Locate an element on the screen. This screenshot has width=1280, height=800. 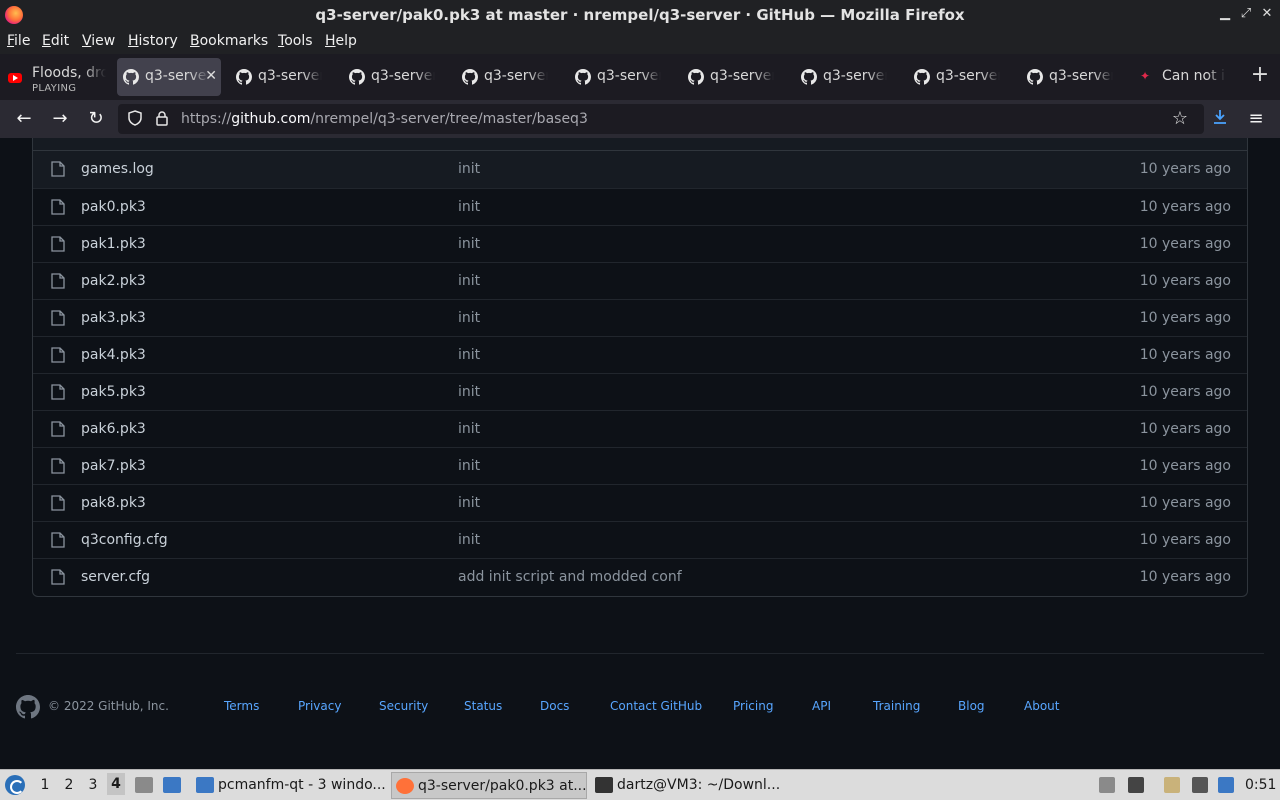
footer-link-about: About is located at coordinates (1041, 706).